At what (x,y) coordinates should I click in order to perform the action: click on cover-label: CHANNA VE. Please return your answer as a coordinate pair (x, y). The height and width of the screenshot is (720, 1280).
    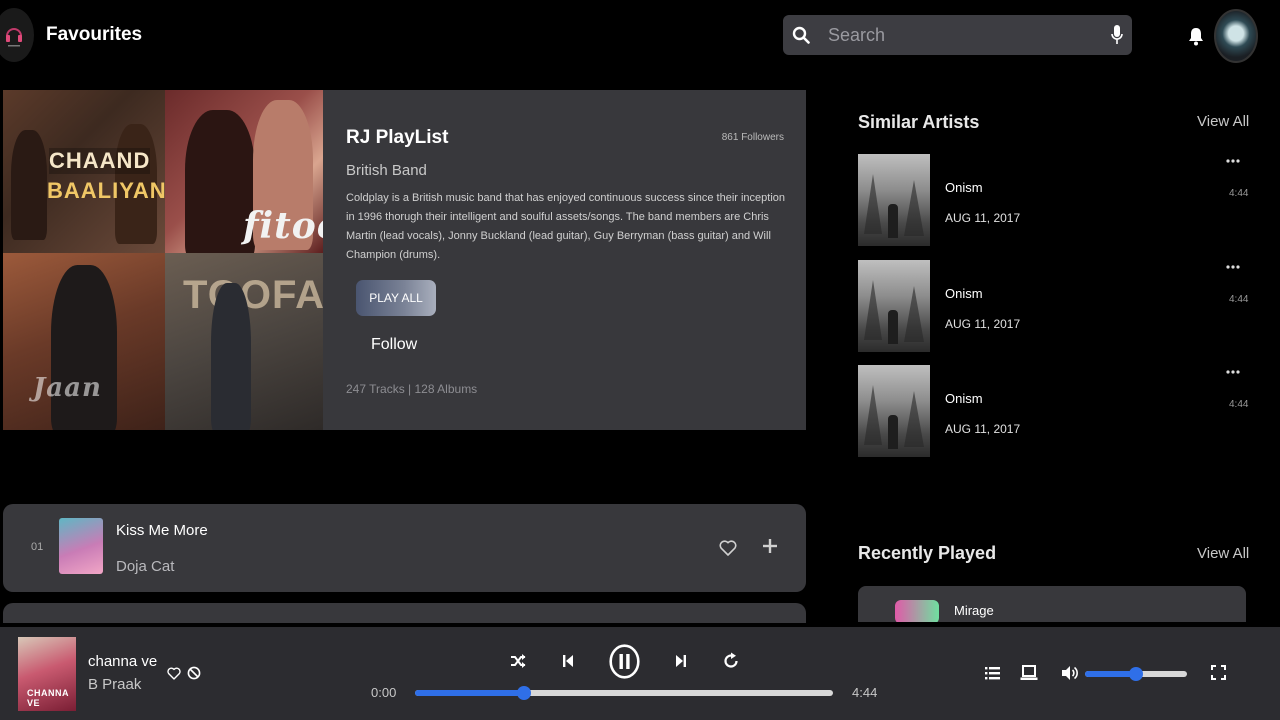
    Looking at the image, I should click on (48, 698).